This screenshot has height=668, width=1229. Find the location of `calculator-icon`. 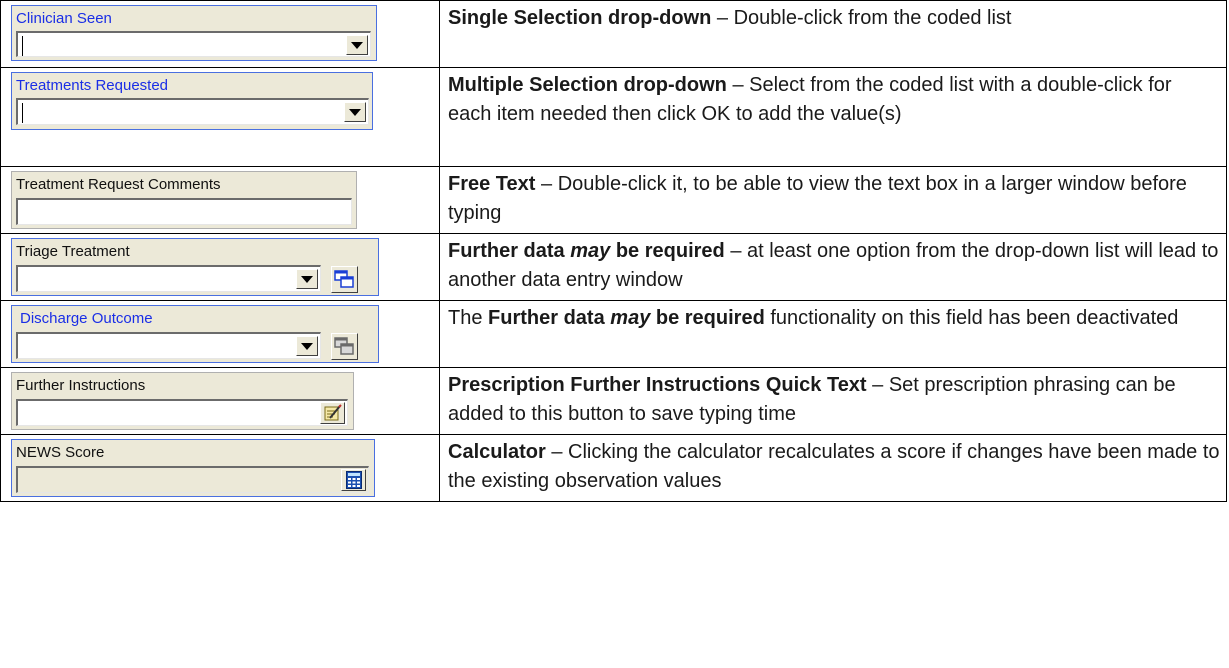

calculator-icon is located at coordinates (353, 480).